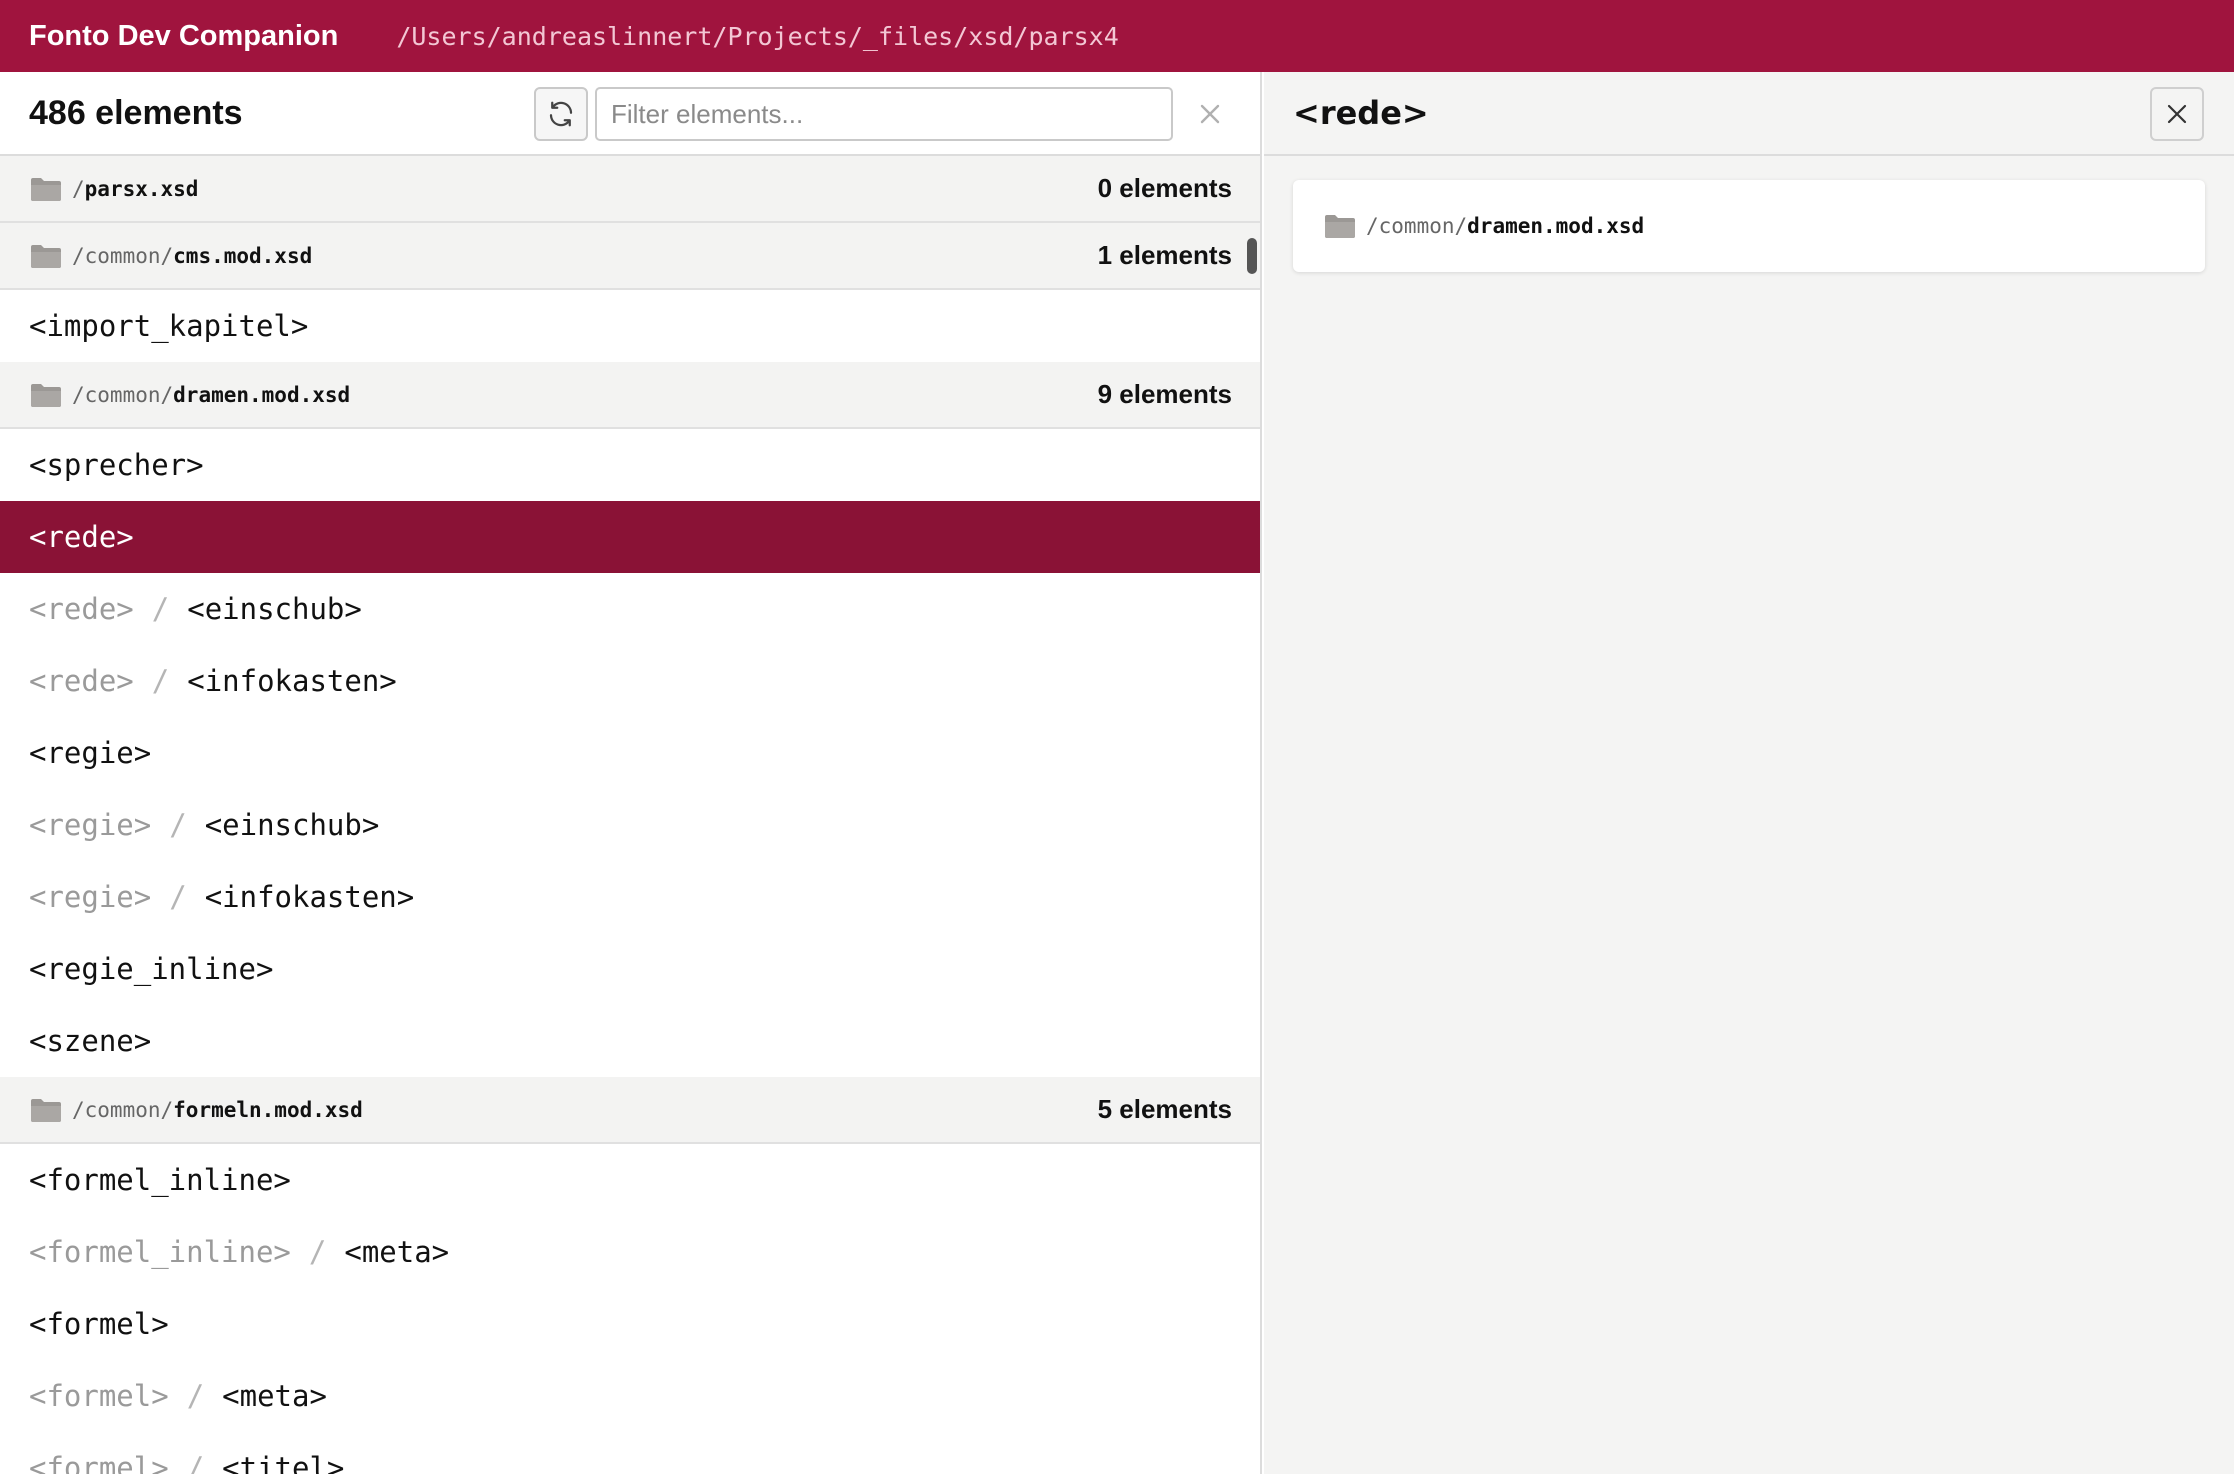  What do you see at coordinates (630, 256) in the screenshot?
I see `file-group-header: /common/cms.mod.xsd 1 elements` at bounding box center [630, 256].